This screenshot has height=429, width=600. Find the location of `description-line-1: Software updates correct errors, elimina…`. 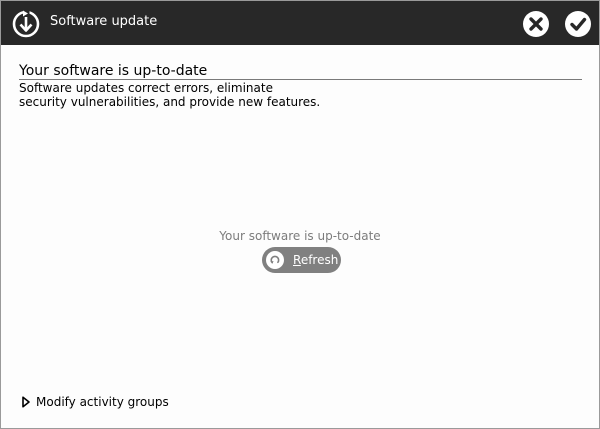

description-line-1: Software updates correct errors, elimina… is located at coordinates (146, 88).